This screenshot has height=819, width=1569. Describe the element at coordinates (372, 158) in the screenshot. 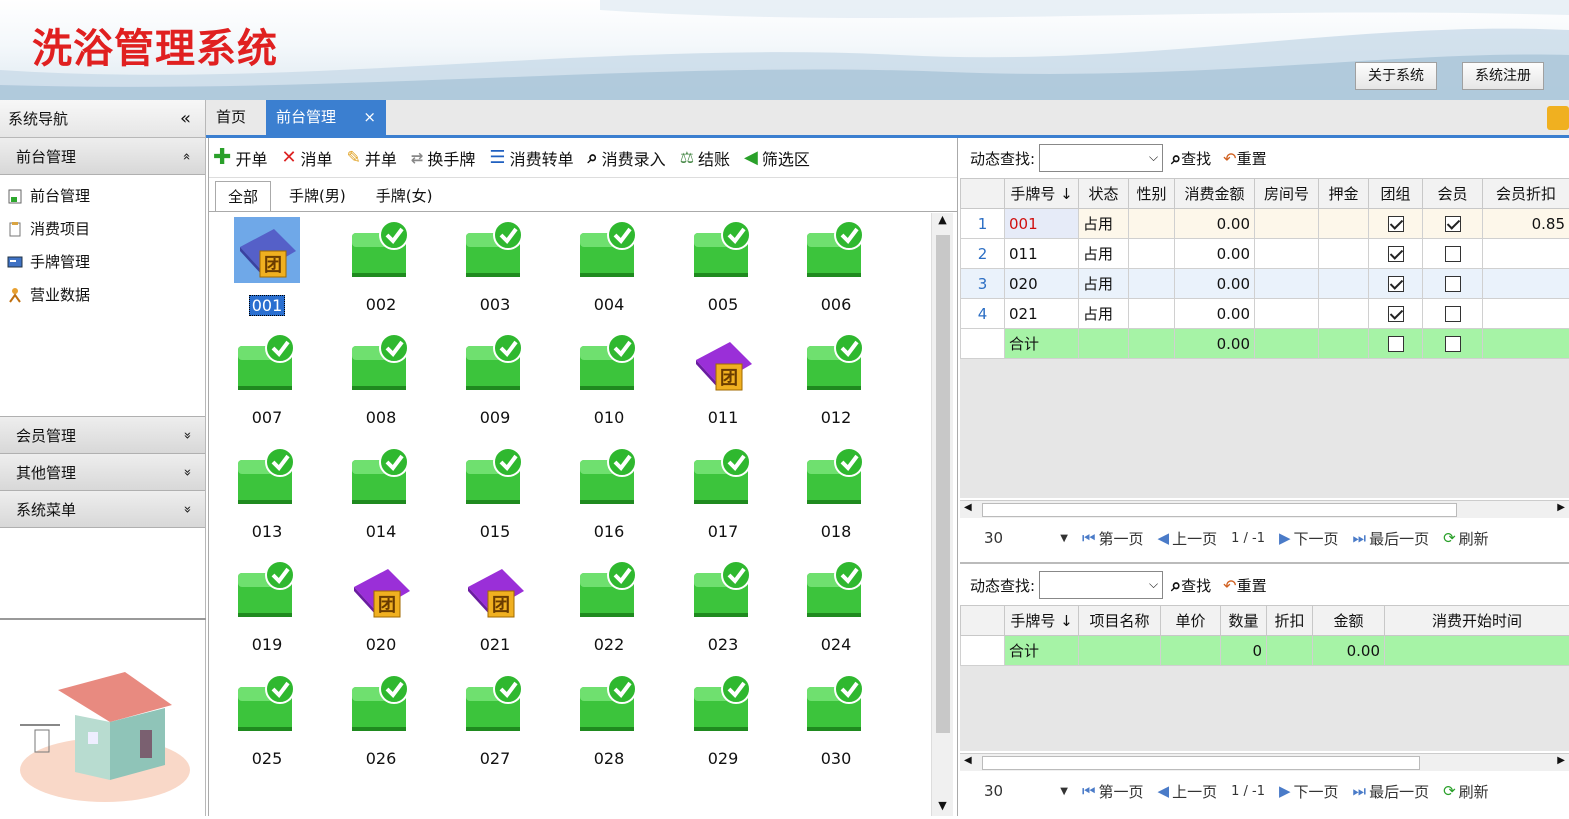

I see `merge-order-button: ✎ 并单` at that location.